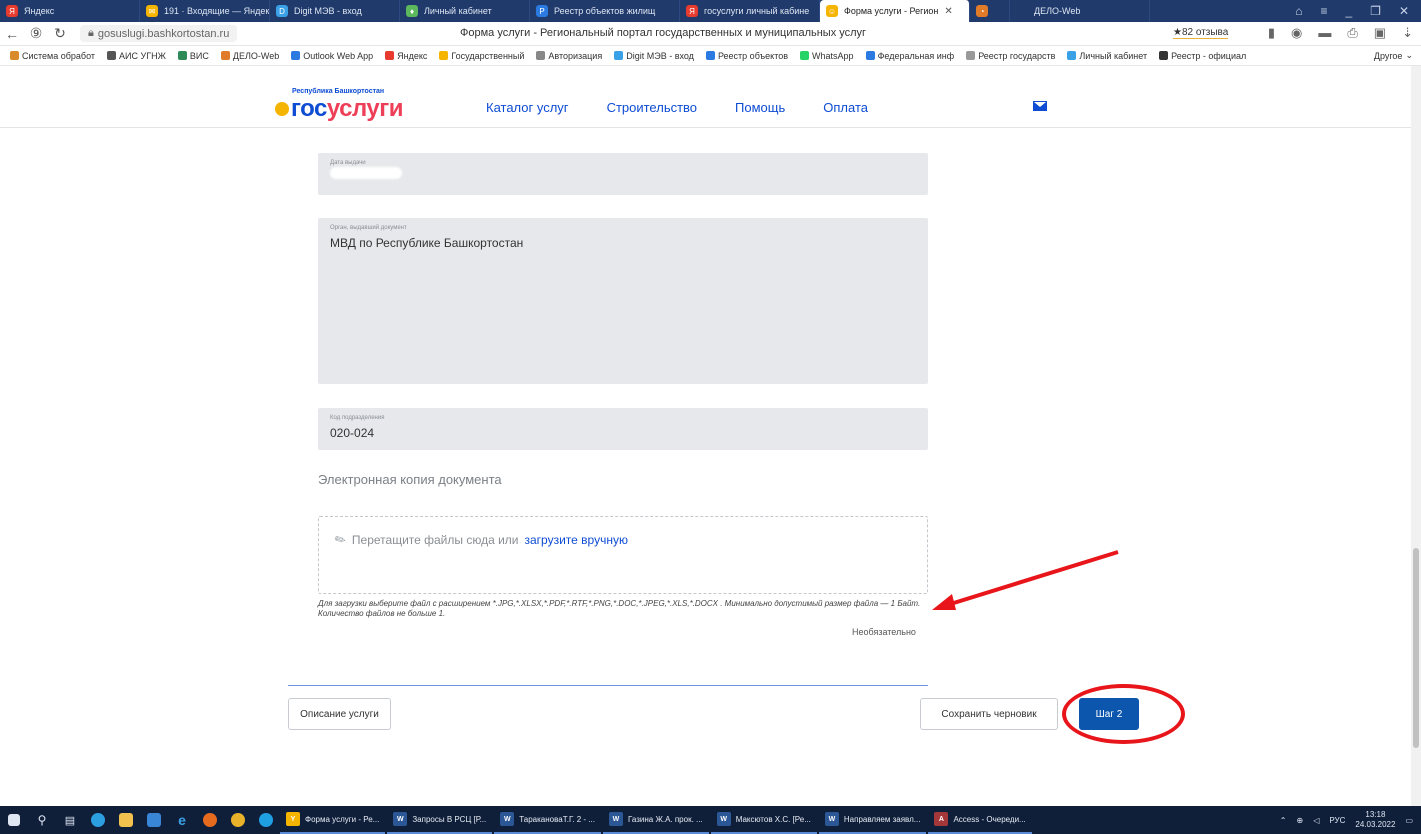 The image size is (1421, 834). I want to click on profile-icon: ▣, so click(1380, 33).